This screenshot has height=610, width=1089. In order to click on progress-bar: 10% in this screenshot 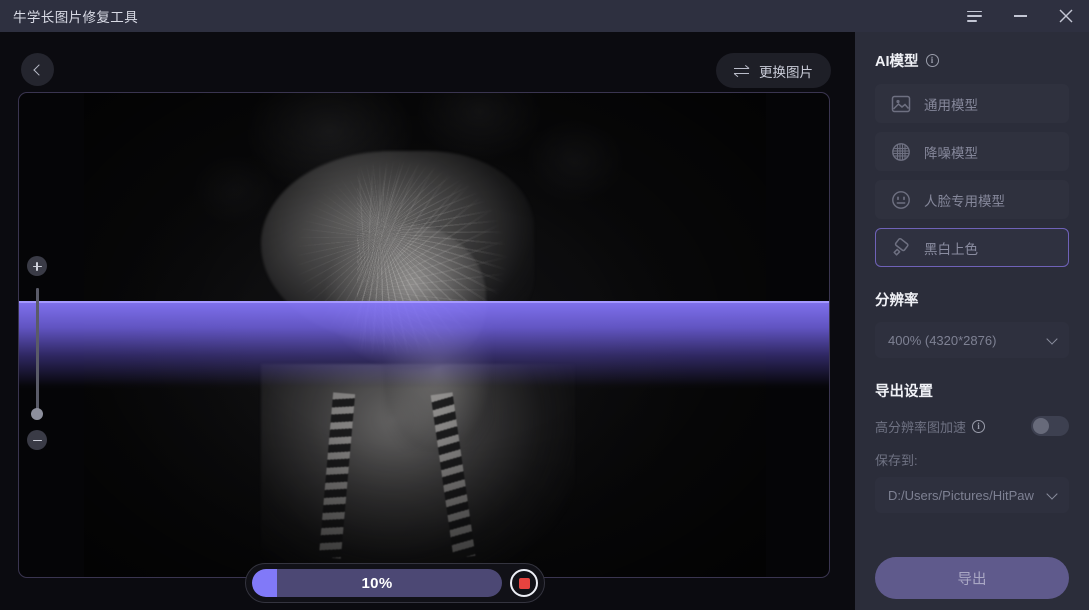, I will do `click(377, 583)`.